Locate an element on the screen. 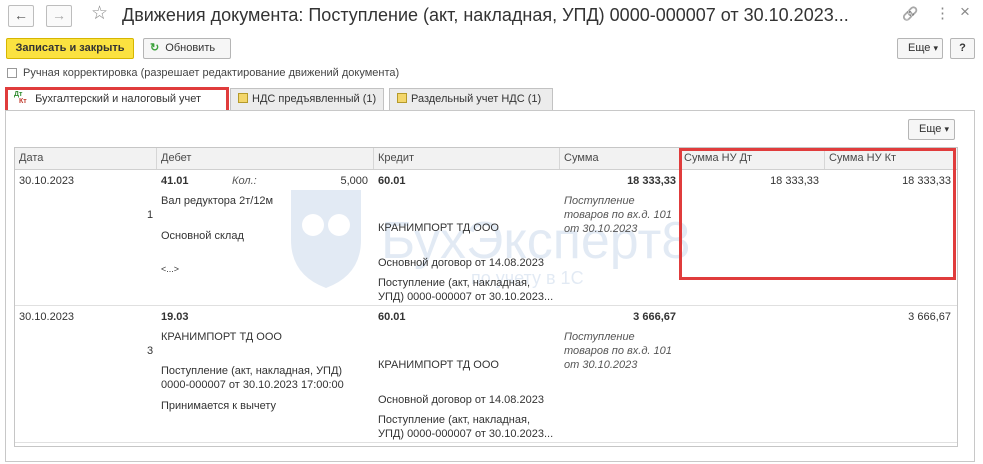 The image size is (983, 464). debit-subconto-1: Вал редуктора 2т/12м is located at coordinates (217, 201).